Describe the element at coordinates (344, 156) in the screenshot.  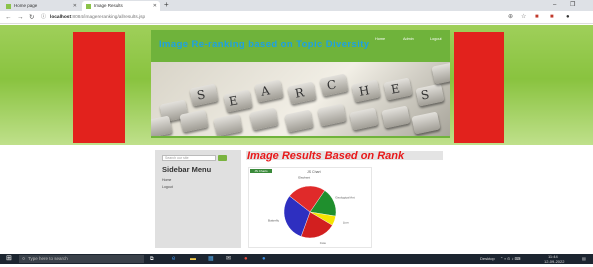
I see `results-title: Image Results Based on Rank` at that location.